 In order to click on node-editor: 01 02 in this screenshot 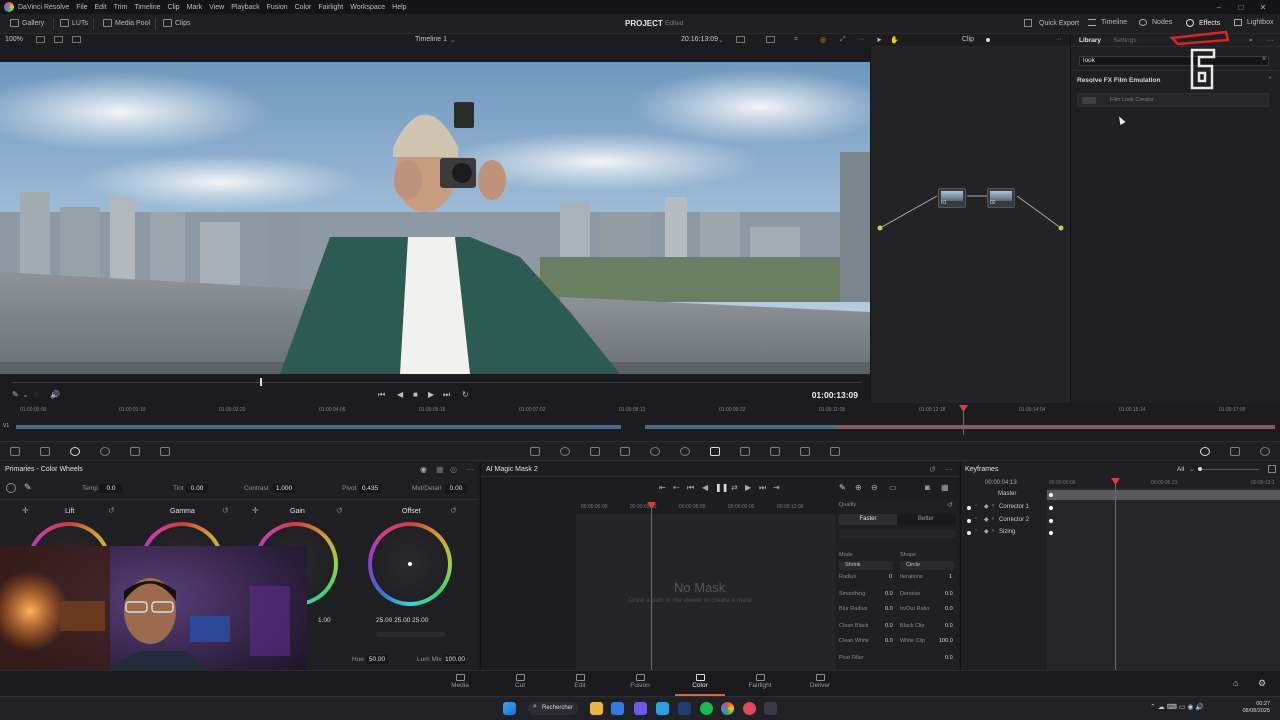, I will do `click(970, 225)`.